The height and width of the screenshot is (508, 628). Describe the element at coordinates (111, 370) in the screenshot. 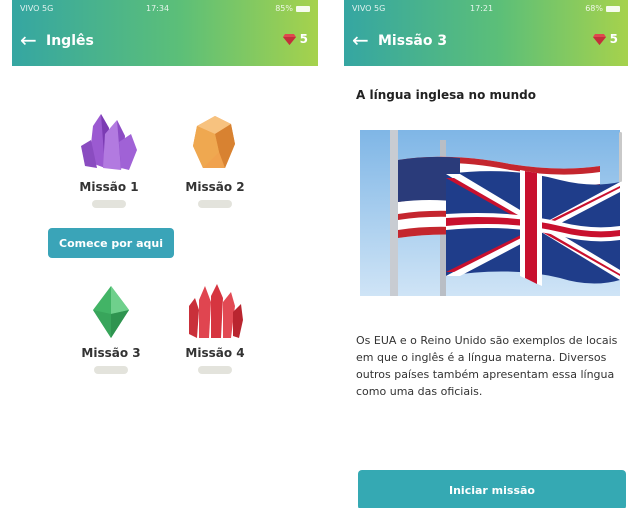

I see `mission-3-progress` at that location.